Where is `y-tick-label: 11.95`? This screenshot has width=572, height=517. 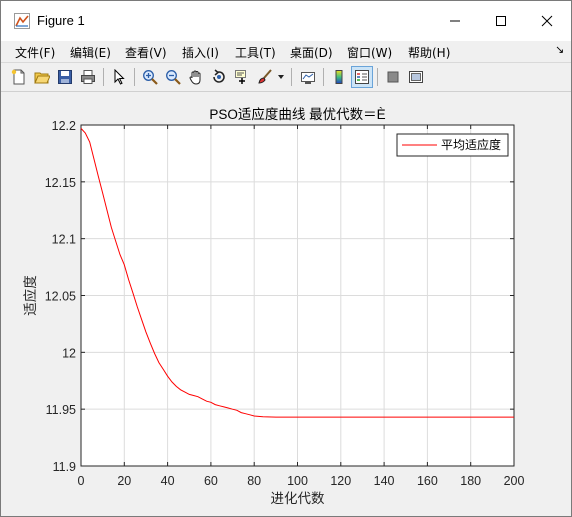 y-tick-label: 11.95 is located at coordinates (61, 410).